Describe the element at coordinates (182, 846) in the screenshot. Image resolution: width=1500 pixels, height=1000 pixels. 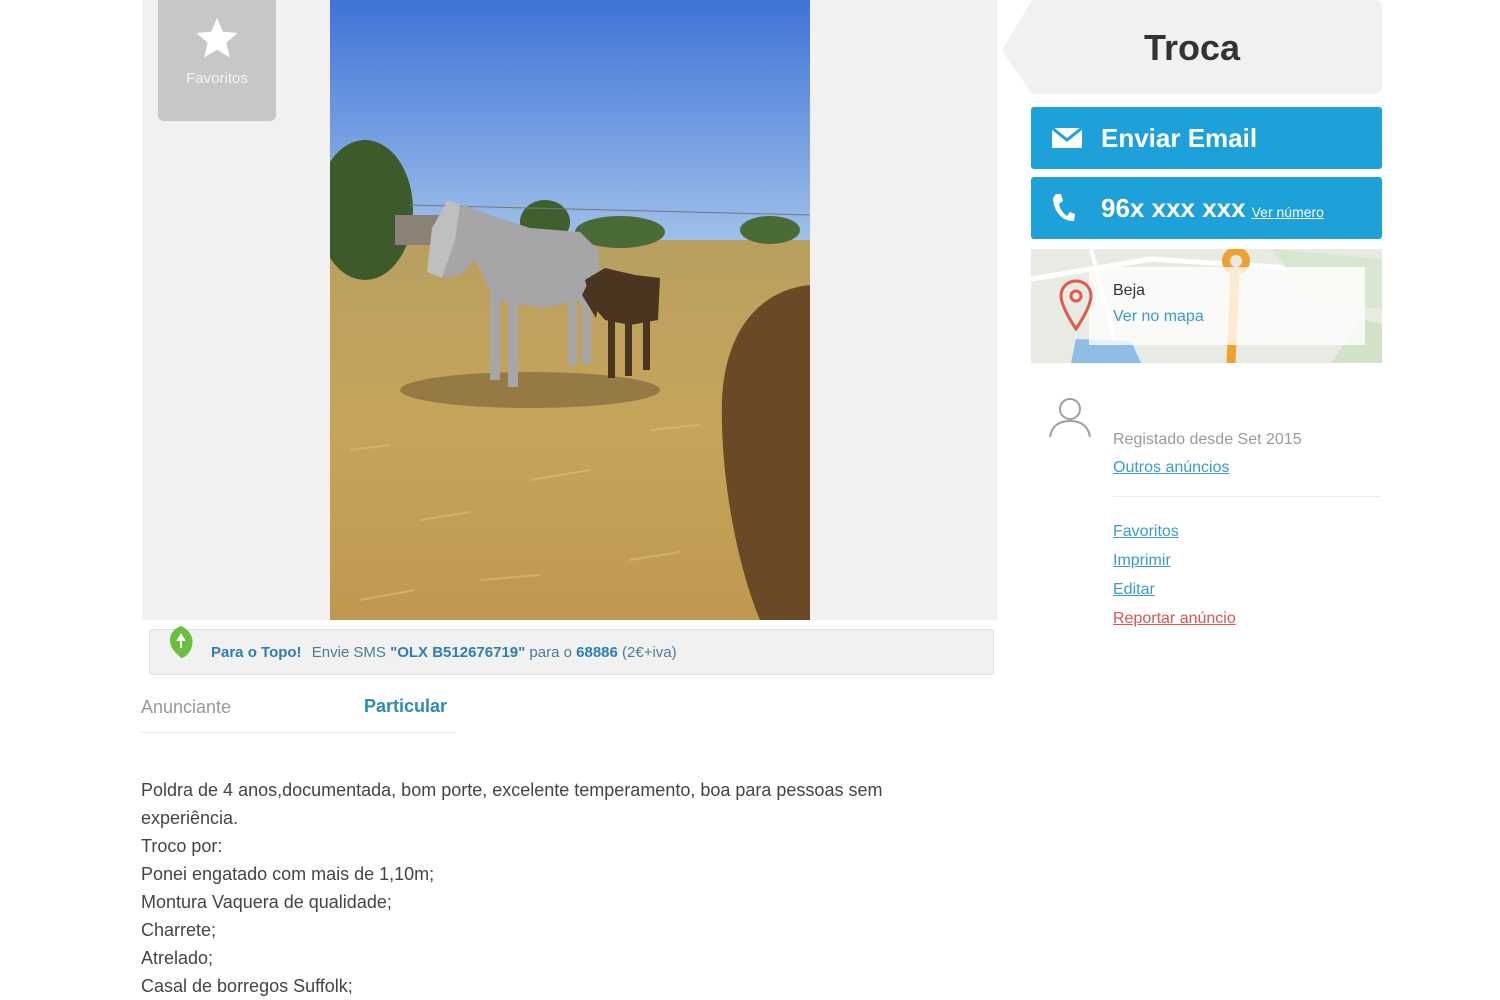
I see `description-line: Troco por:` at that location.